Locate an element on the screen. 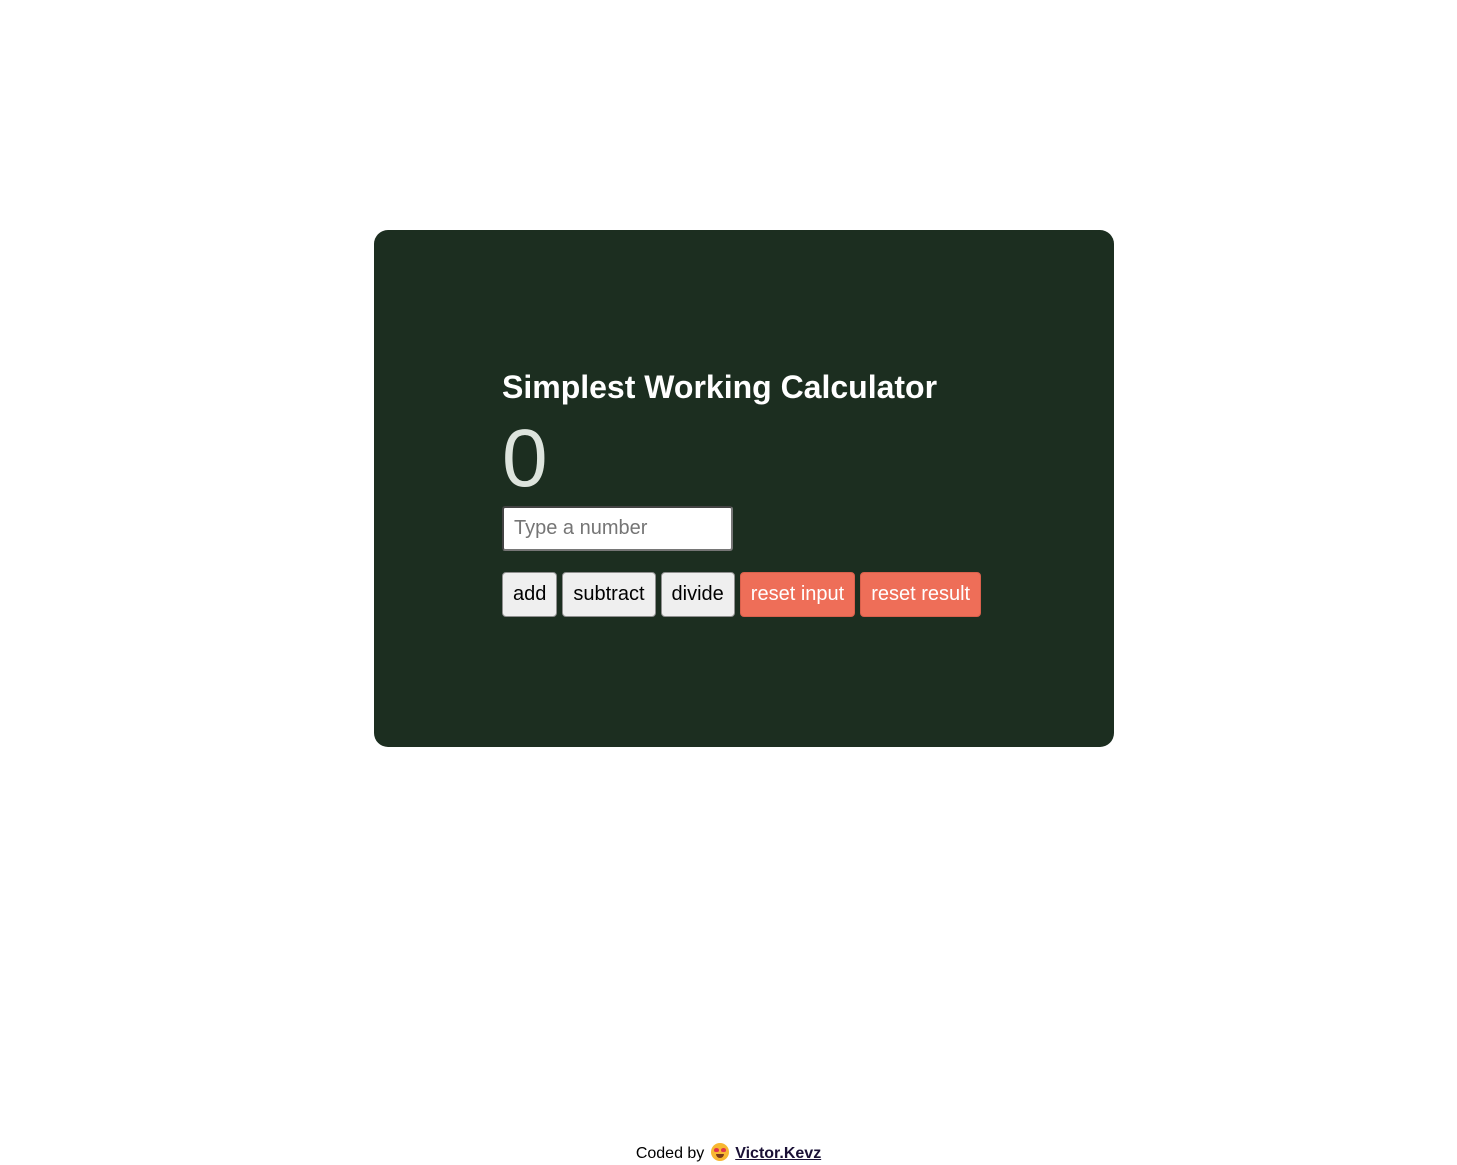  reset-result-button: reset result is located at coordinates (921, 594).